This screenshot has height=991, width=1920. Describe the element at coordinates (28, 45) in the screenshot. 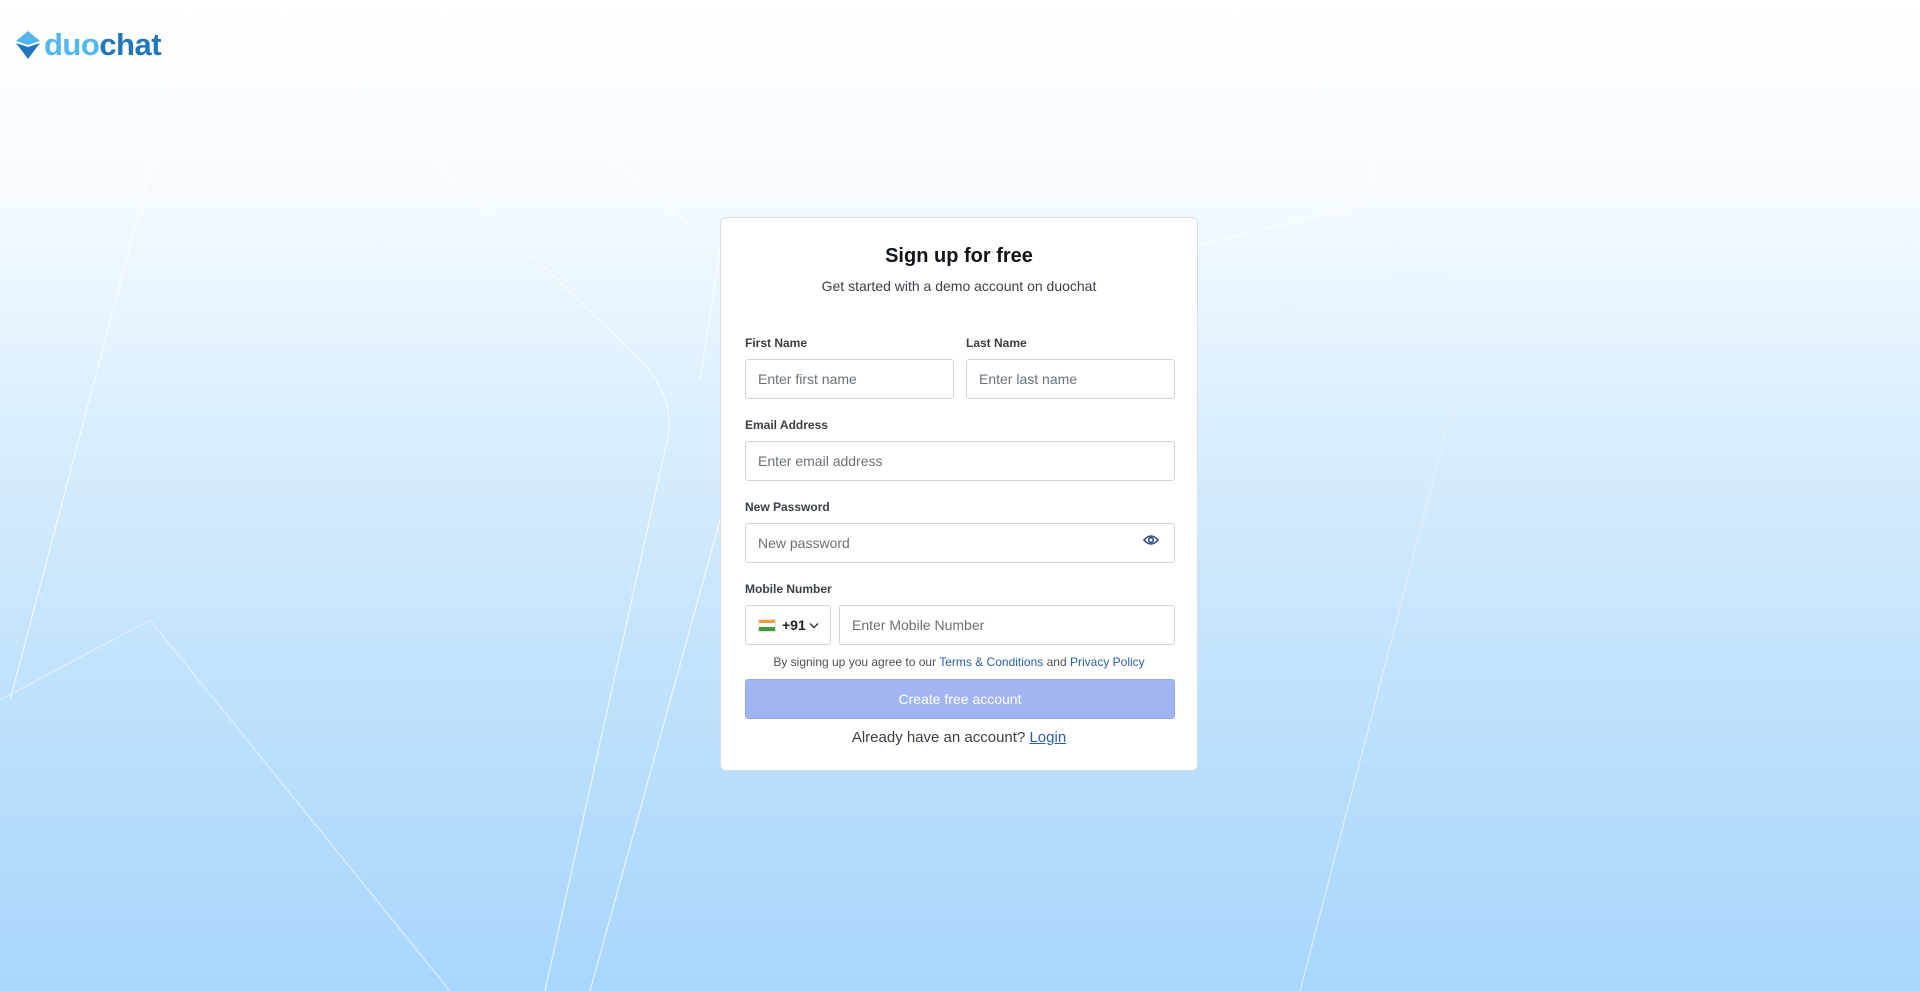

I see `diamond-logo-icon` at that location.